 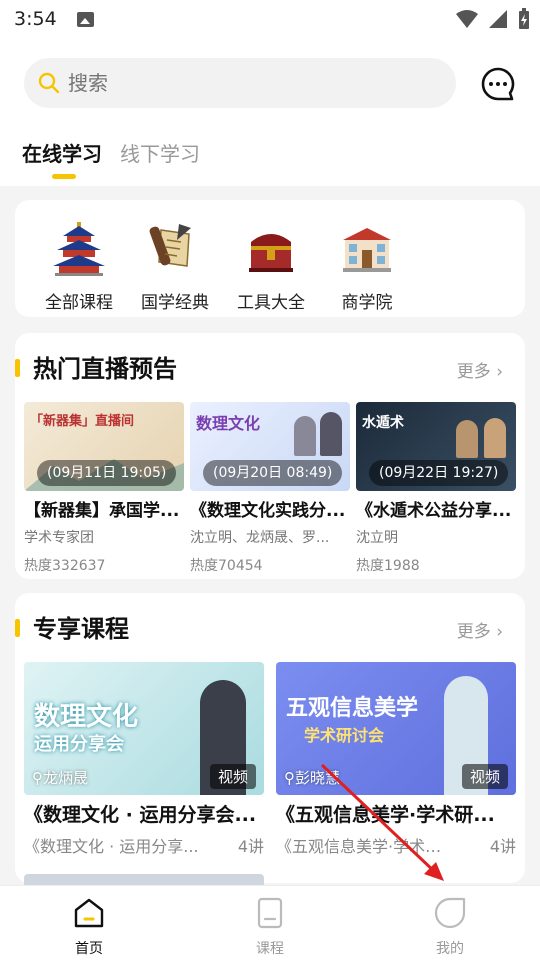 I want to click on live-host: 沈立明, so click(x=377, y=538).